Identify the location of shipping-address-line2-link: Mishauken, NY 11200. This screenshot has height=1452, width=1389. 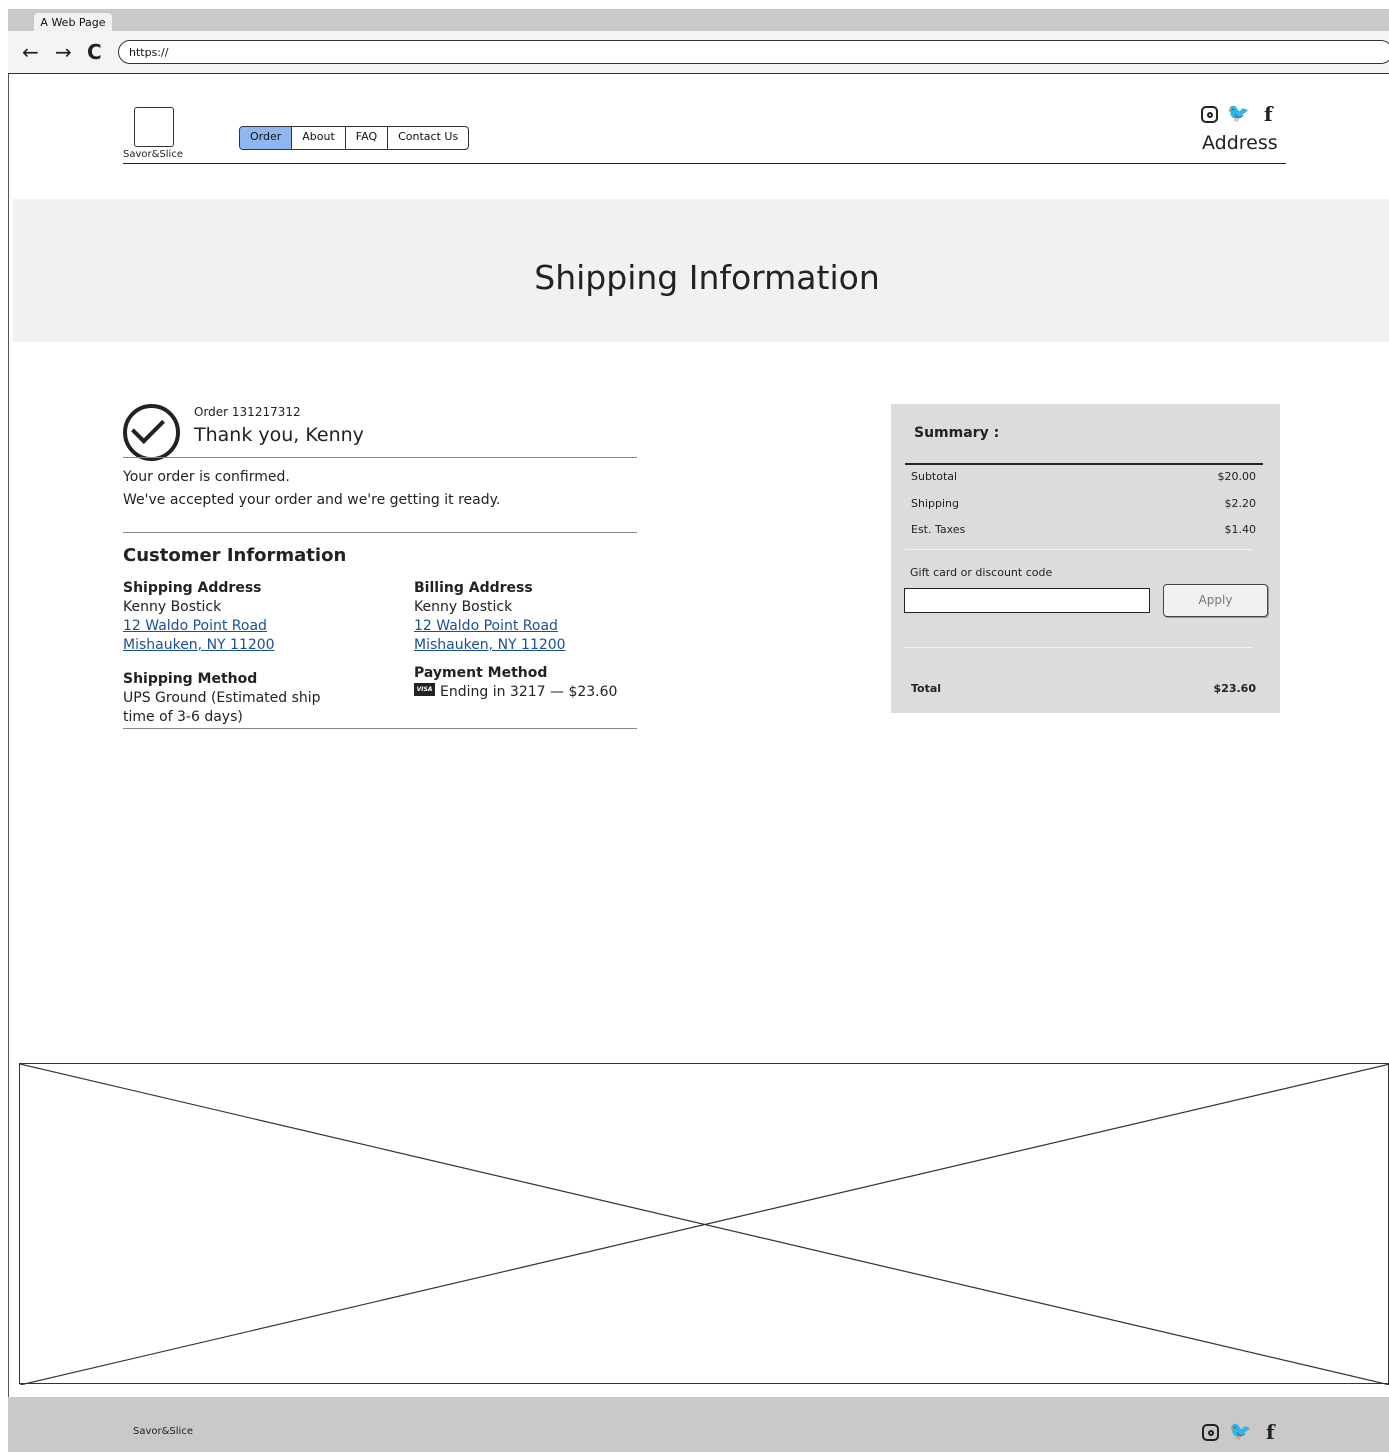
(199, 645).